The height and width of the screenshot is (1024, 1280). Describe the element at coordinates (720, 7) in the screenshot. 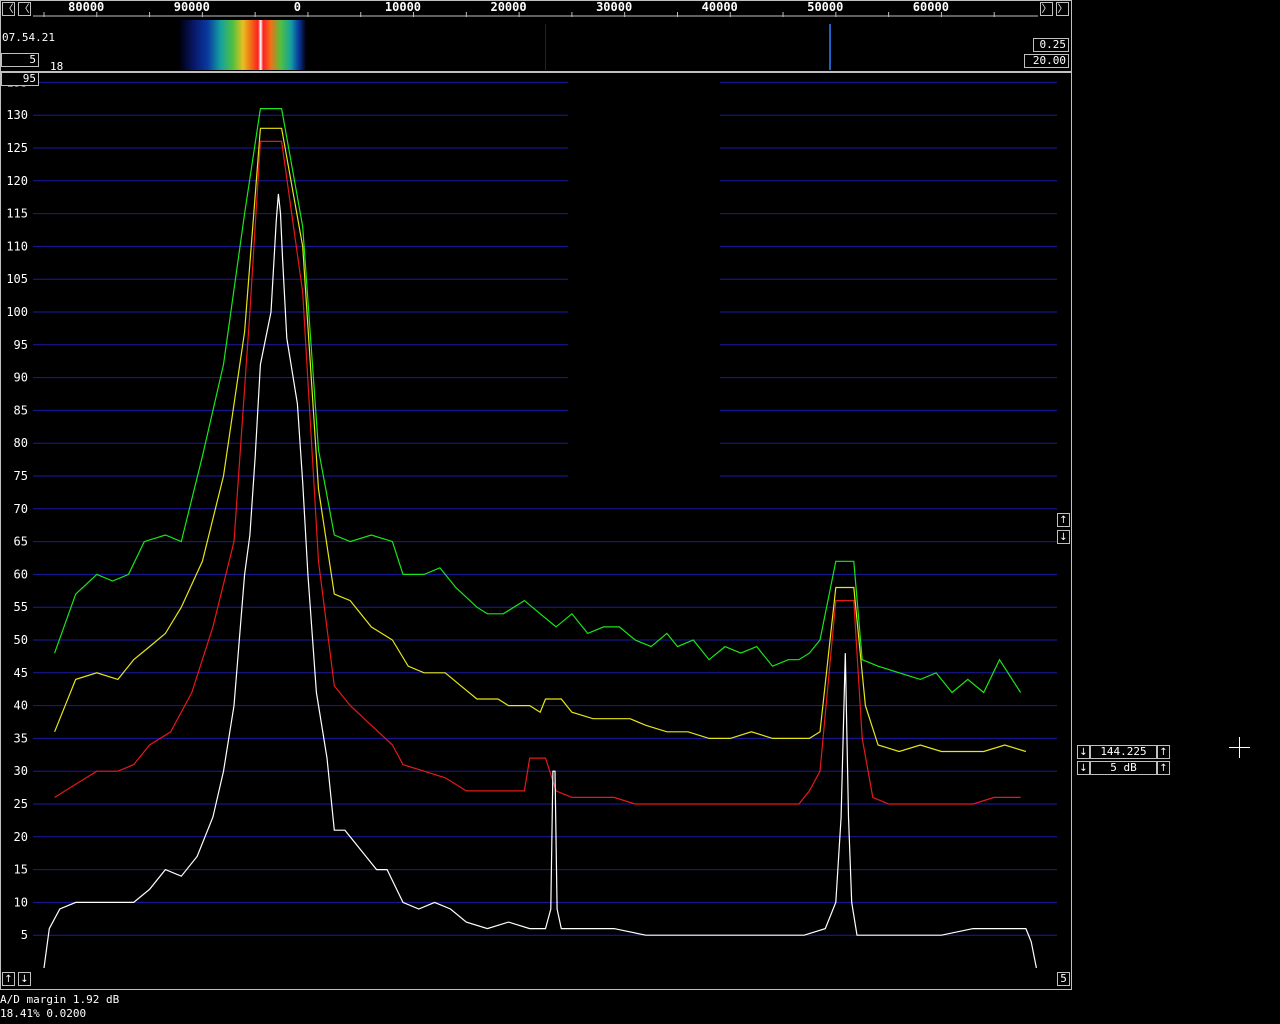

I see `freq-tick-label: 40000` at that location.